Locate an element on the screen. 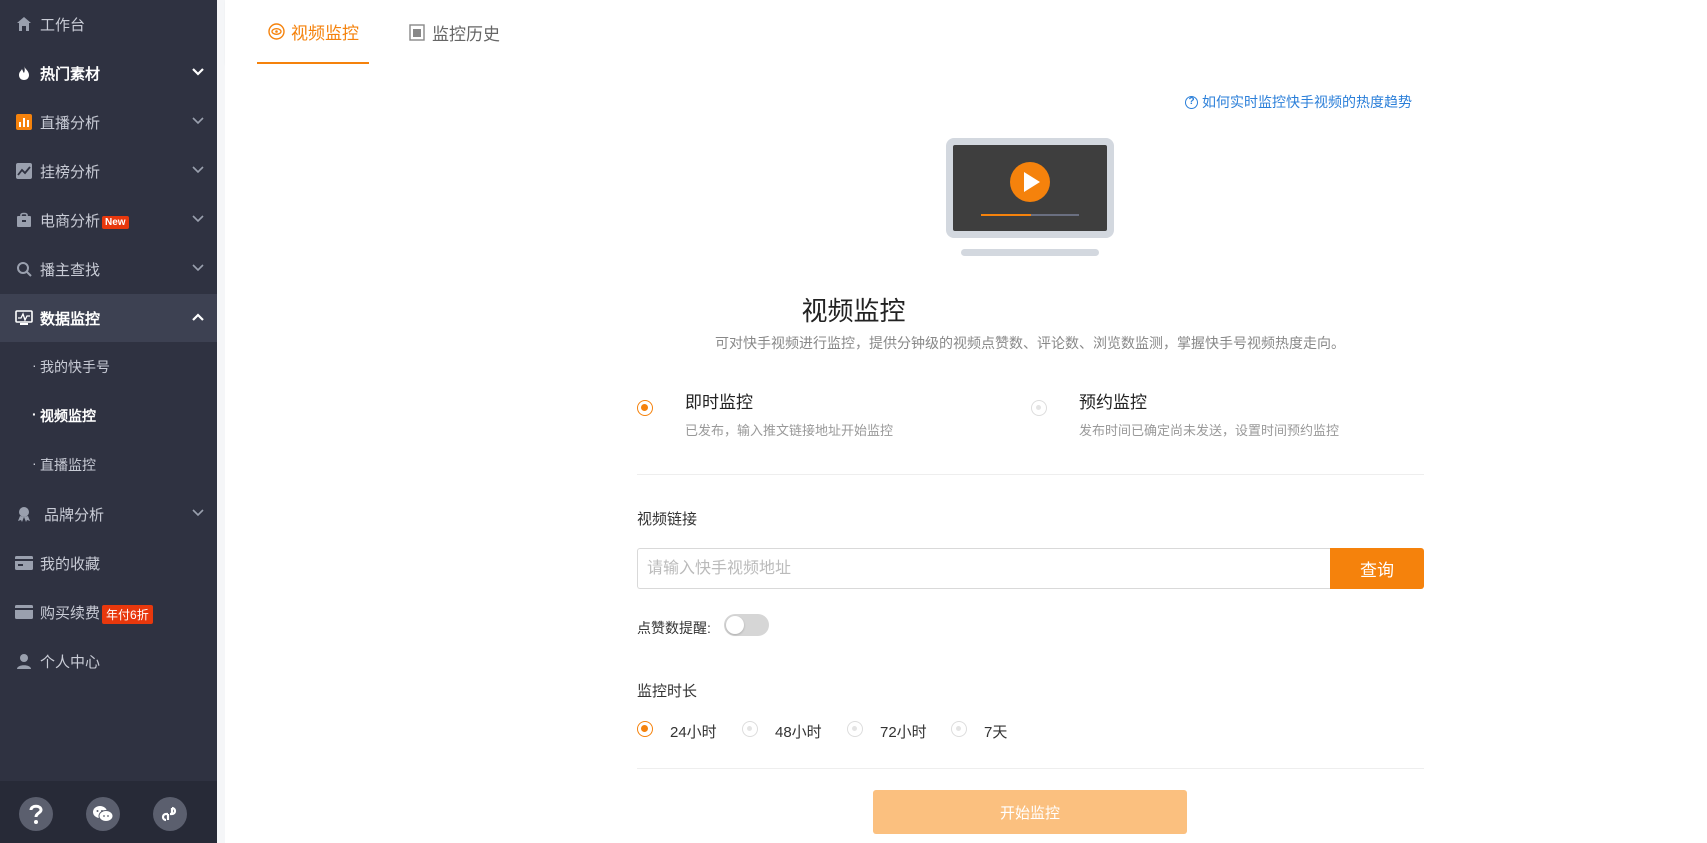  sidebar-item-label: 工作台 is located at coordinates (63, 25).